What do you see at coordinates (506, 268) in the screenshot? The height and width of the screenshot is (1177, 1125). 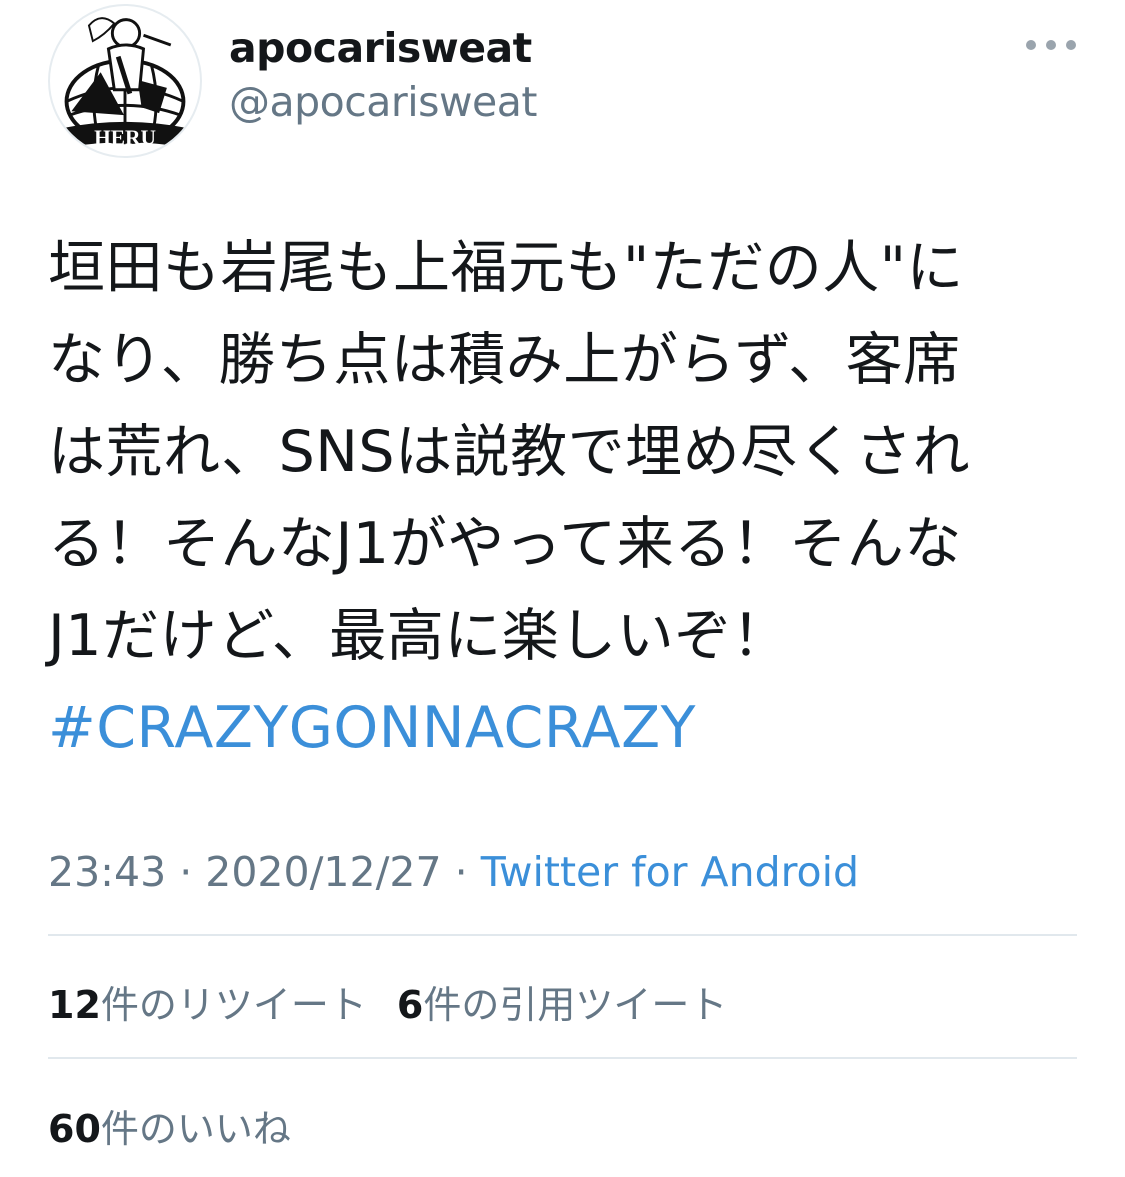 I see `tweet-text-line: 垣田も岩尾も上福元も"ただの人"に` at bounding box center [506, 268].